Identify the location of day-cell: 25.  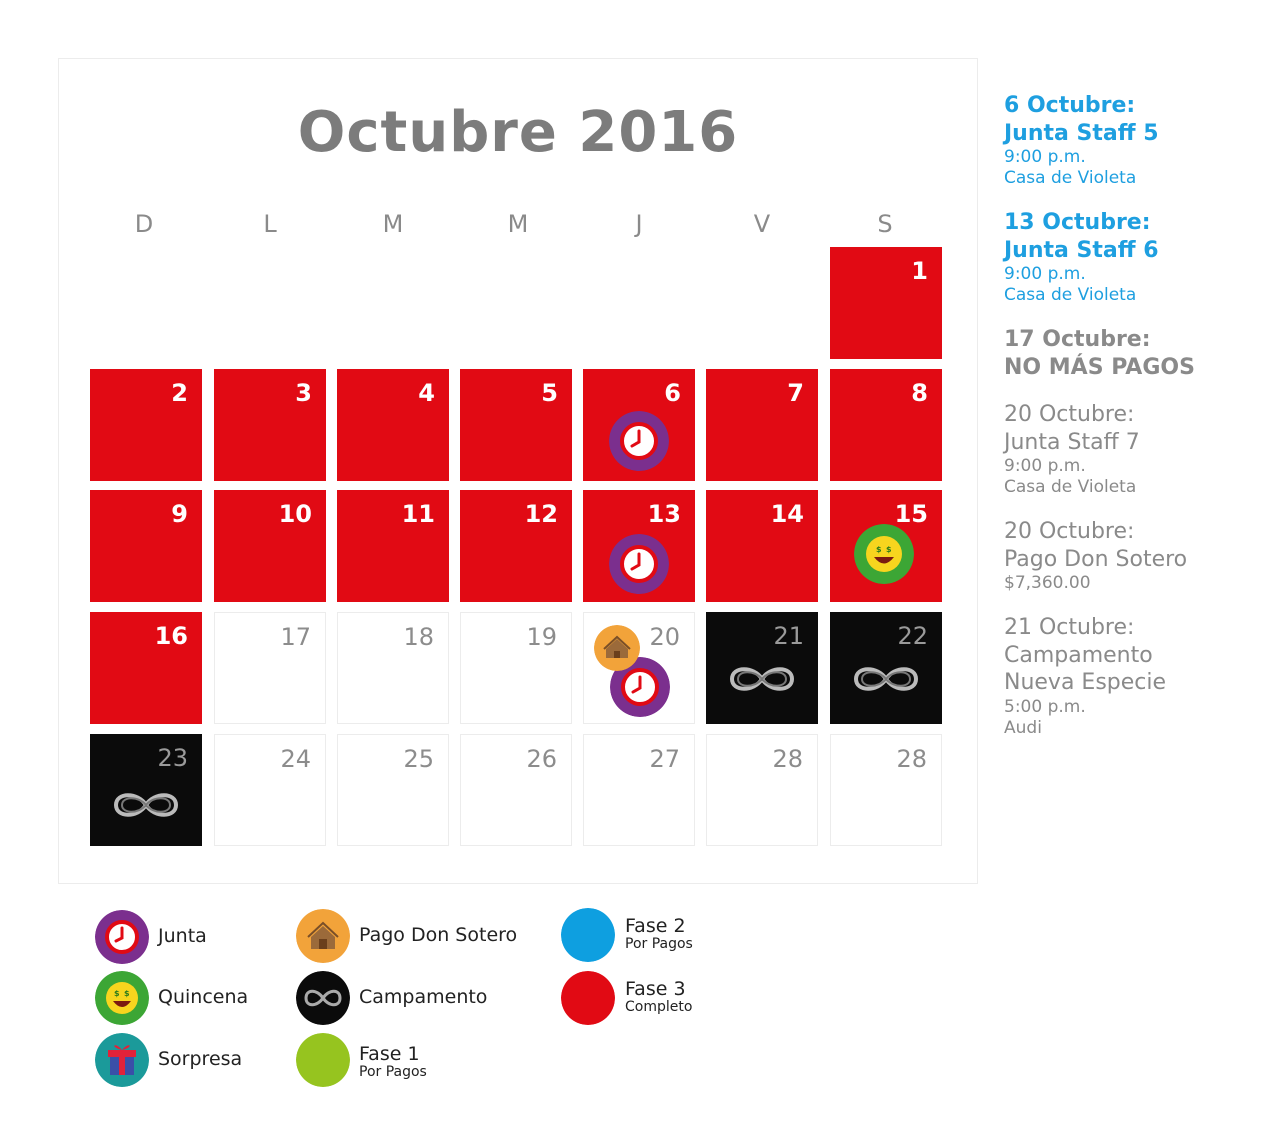
(393, 790).